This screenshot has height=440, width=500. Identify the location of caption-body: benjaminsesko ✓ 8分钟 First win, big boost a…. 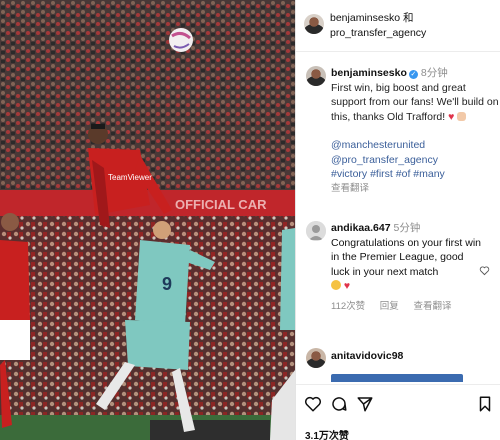
(415, 131).